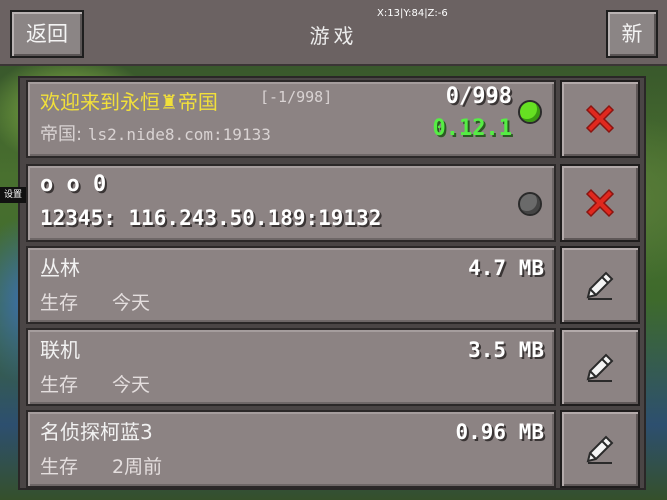 The height and width of the screenshot is (500, 667). I want to click on offline-status-icon, so click(530, 204).